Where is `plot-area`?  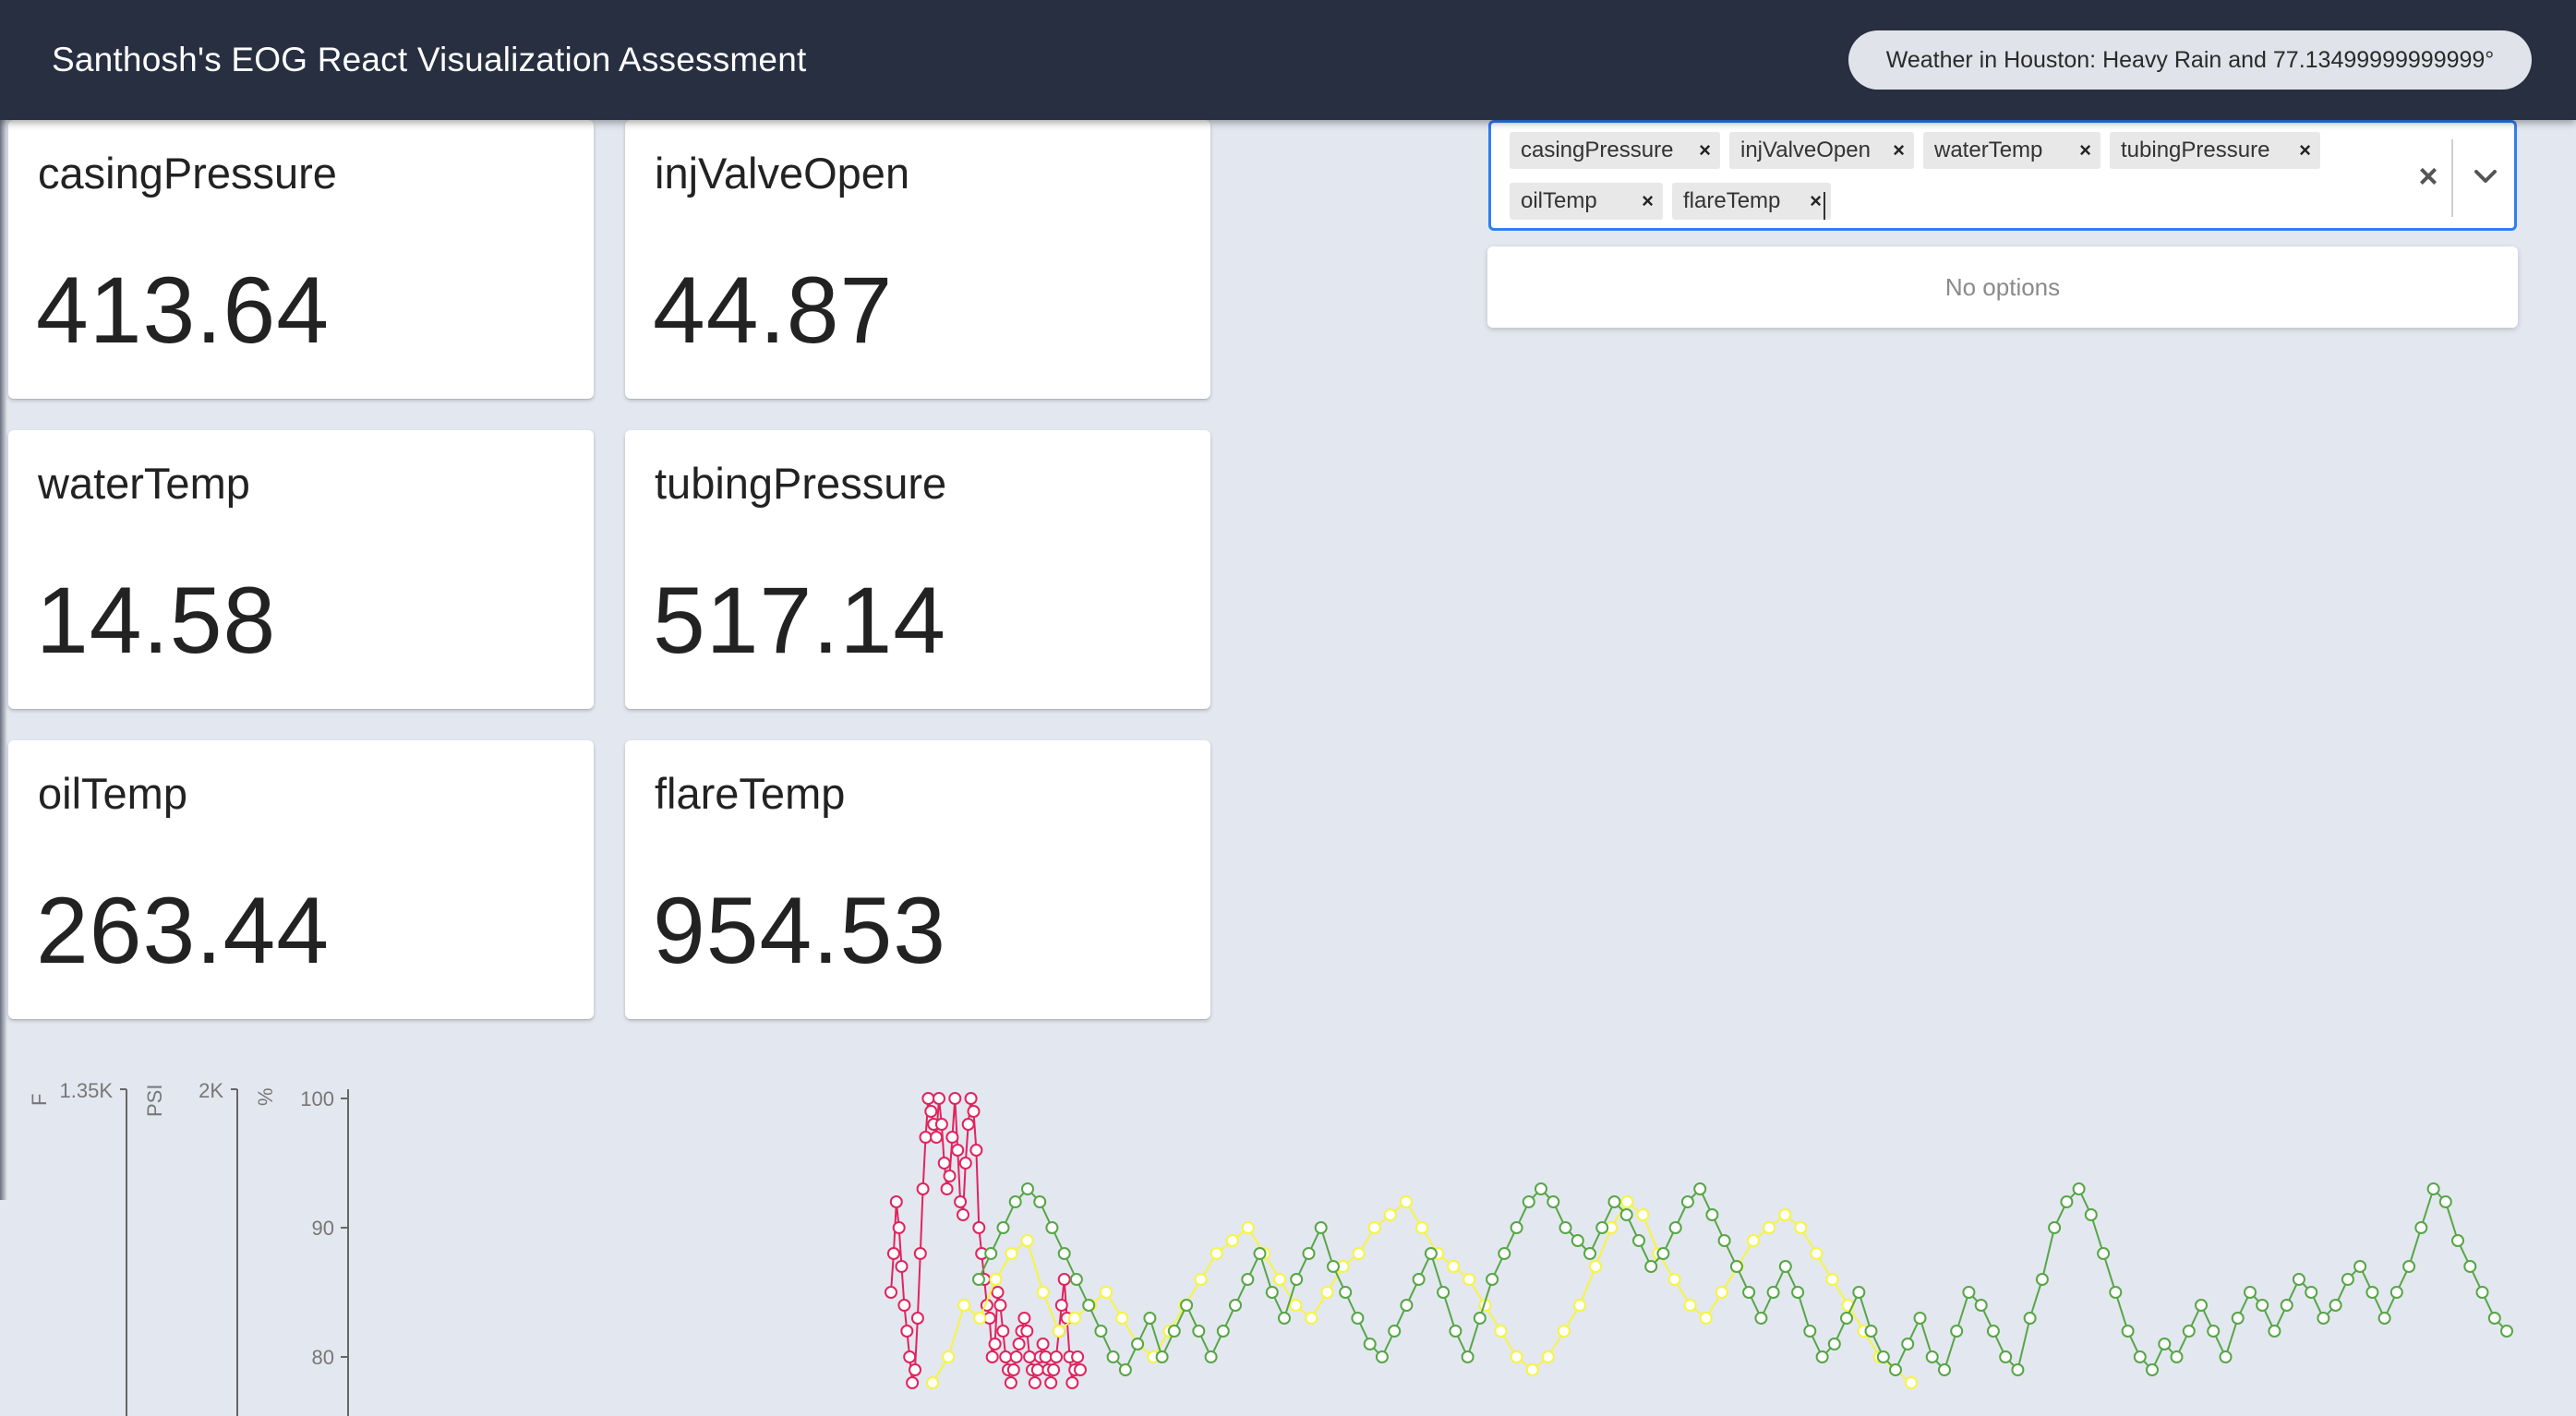 plot-area is located at coordinates (1699, 1240).